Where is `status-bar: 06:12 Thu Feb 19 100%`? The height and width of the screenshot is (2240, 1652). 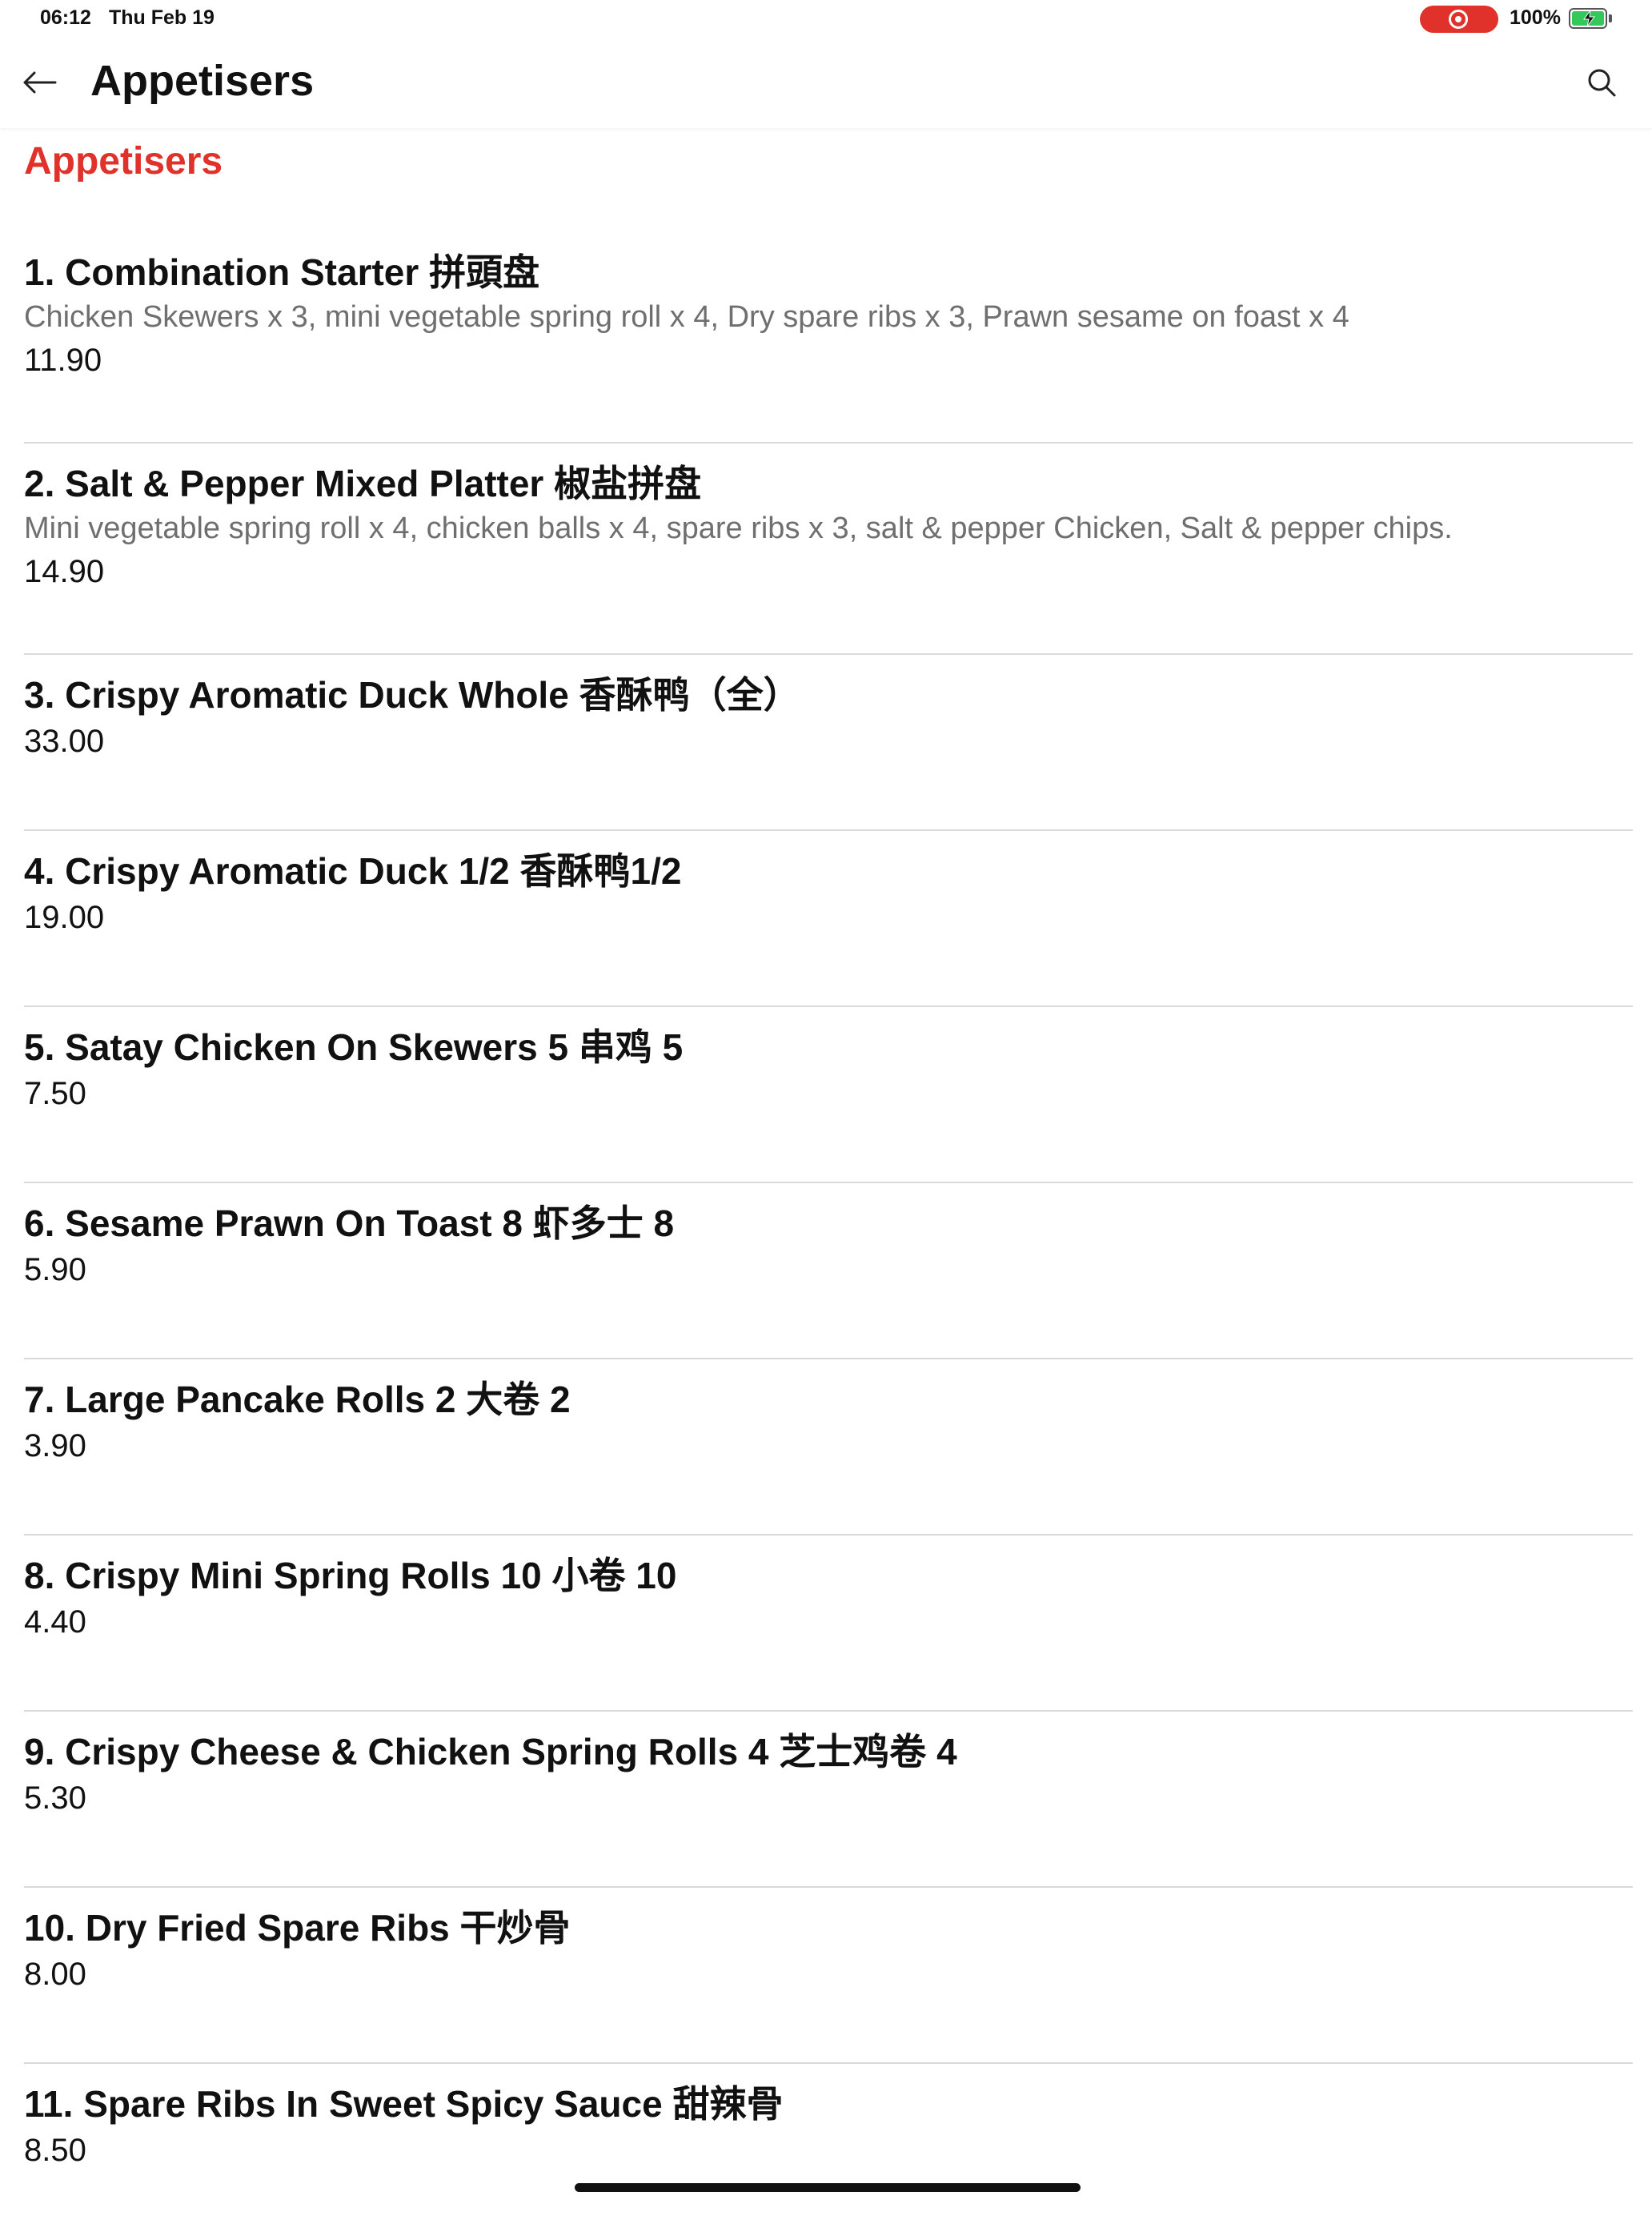
status-bar: 06:12 Thu Feb 19 100% is located at coordinates (826, 20).